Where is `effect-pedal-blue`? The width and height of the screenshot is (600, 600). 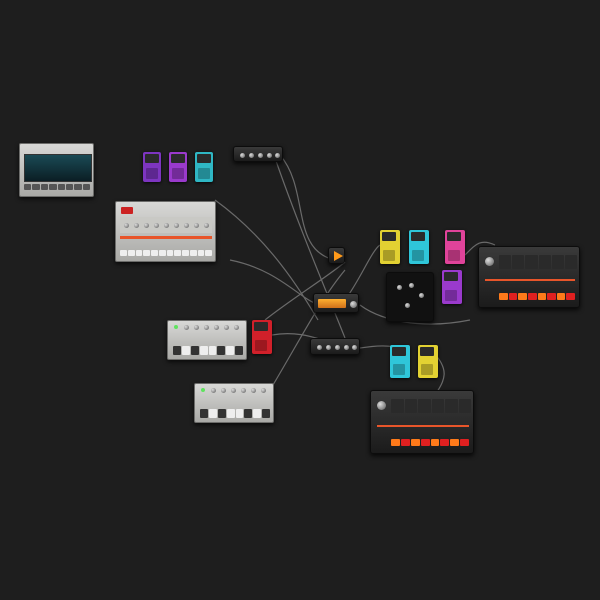
effect-pedal-blue is located at coordinates (400, 361).